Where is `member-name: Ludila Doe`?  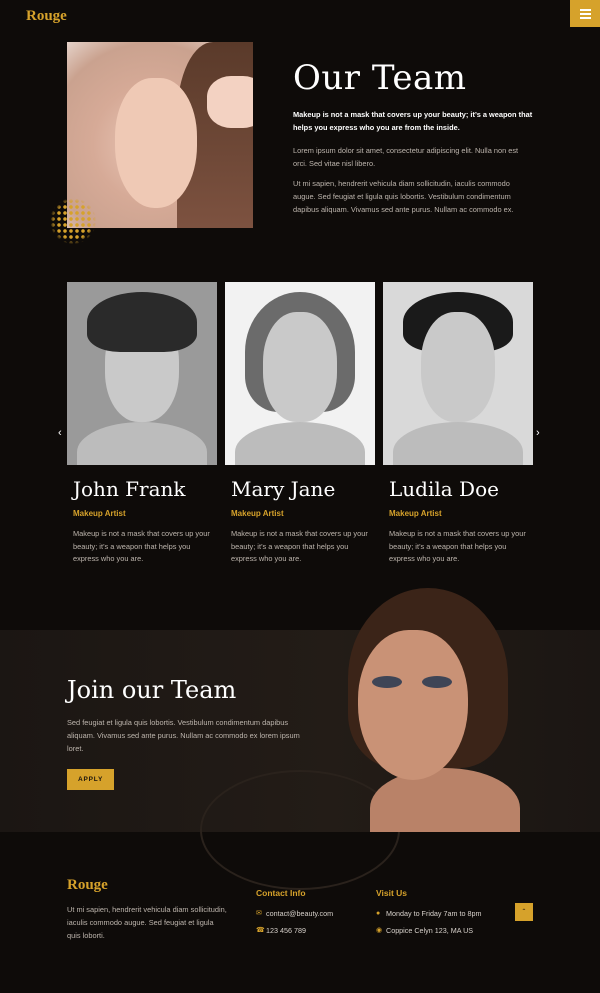
member-name: Ludila Doe is located at coordinates (444, 489).